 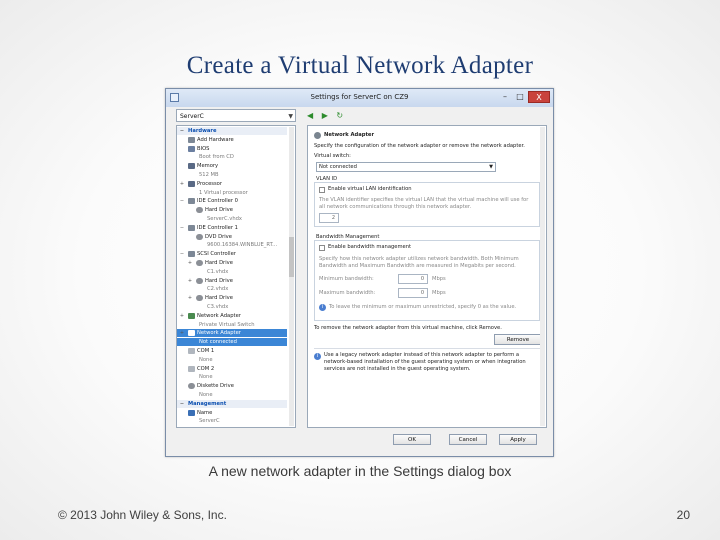 What do you see at coordinates (329, 218) in the screenshot?
I see `vlan-id-input: 2` at bounding box center [329, 218].